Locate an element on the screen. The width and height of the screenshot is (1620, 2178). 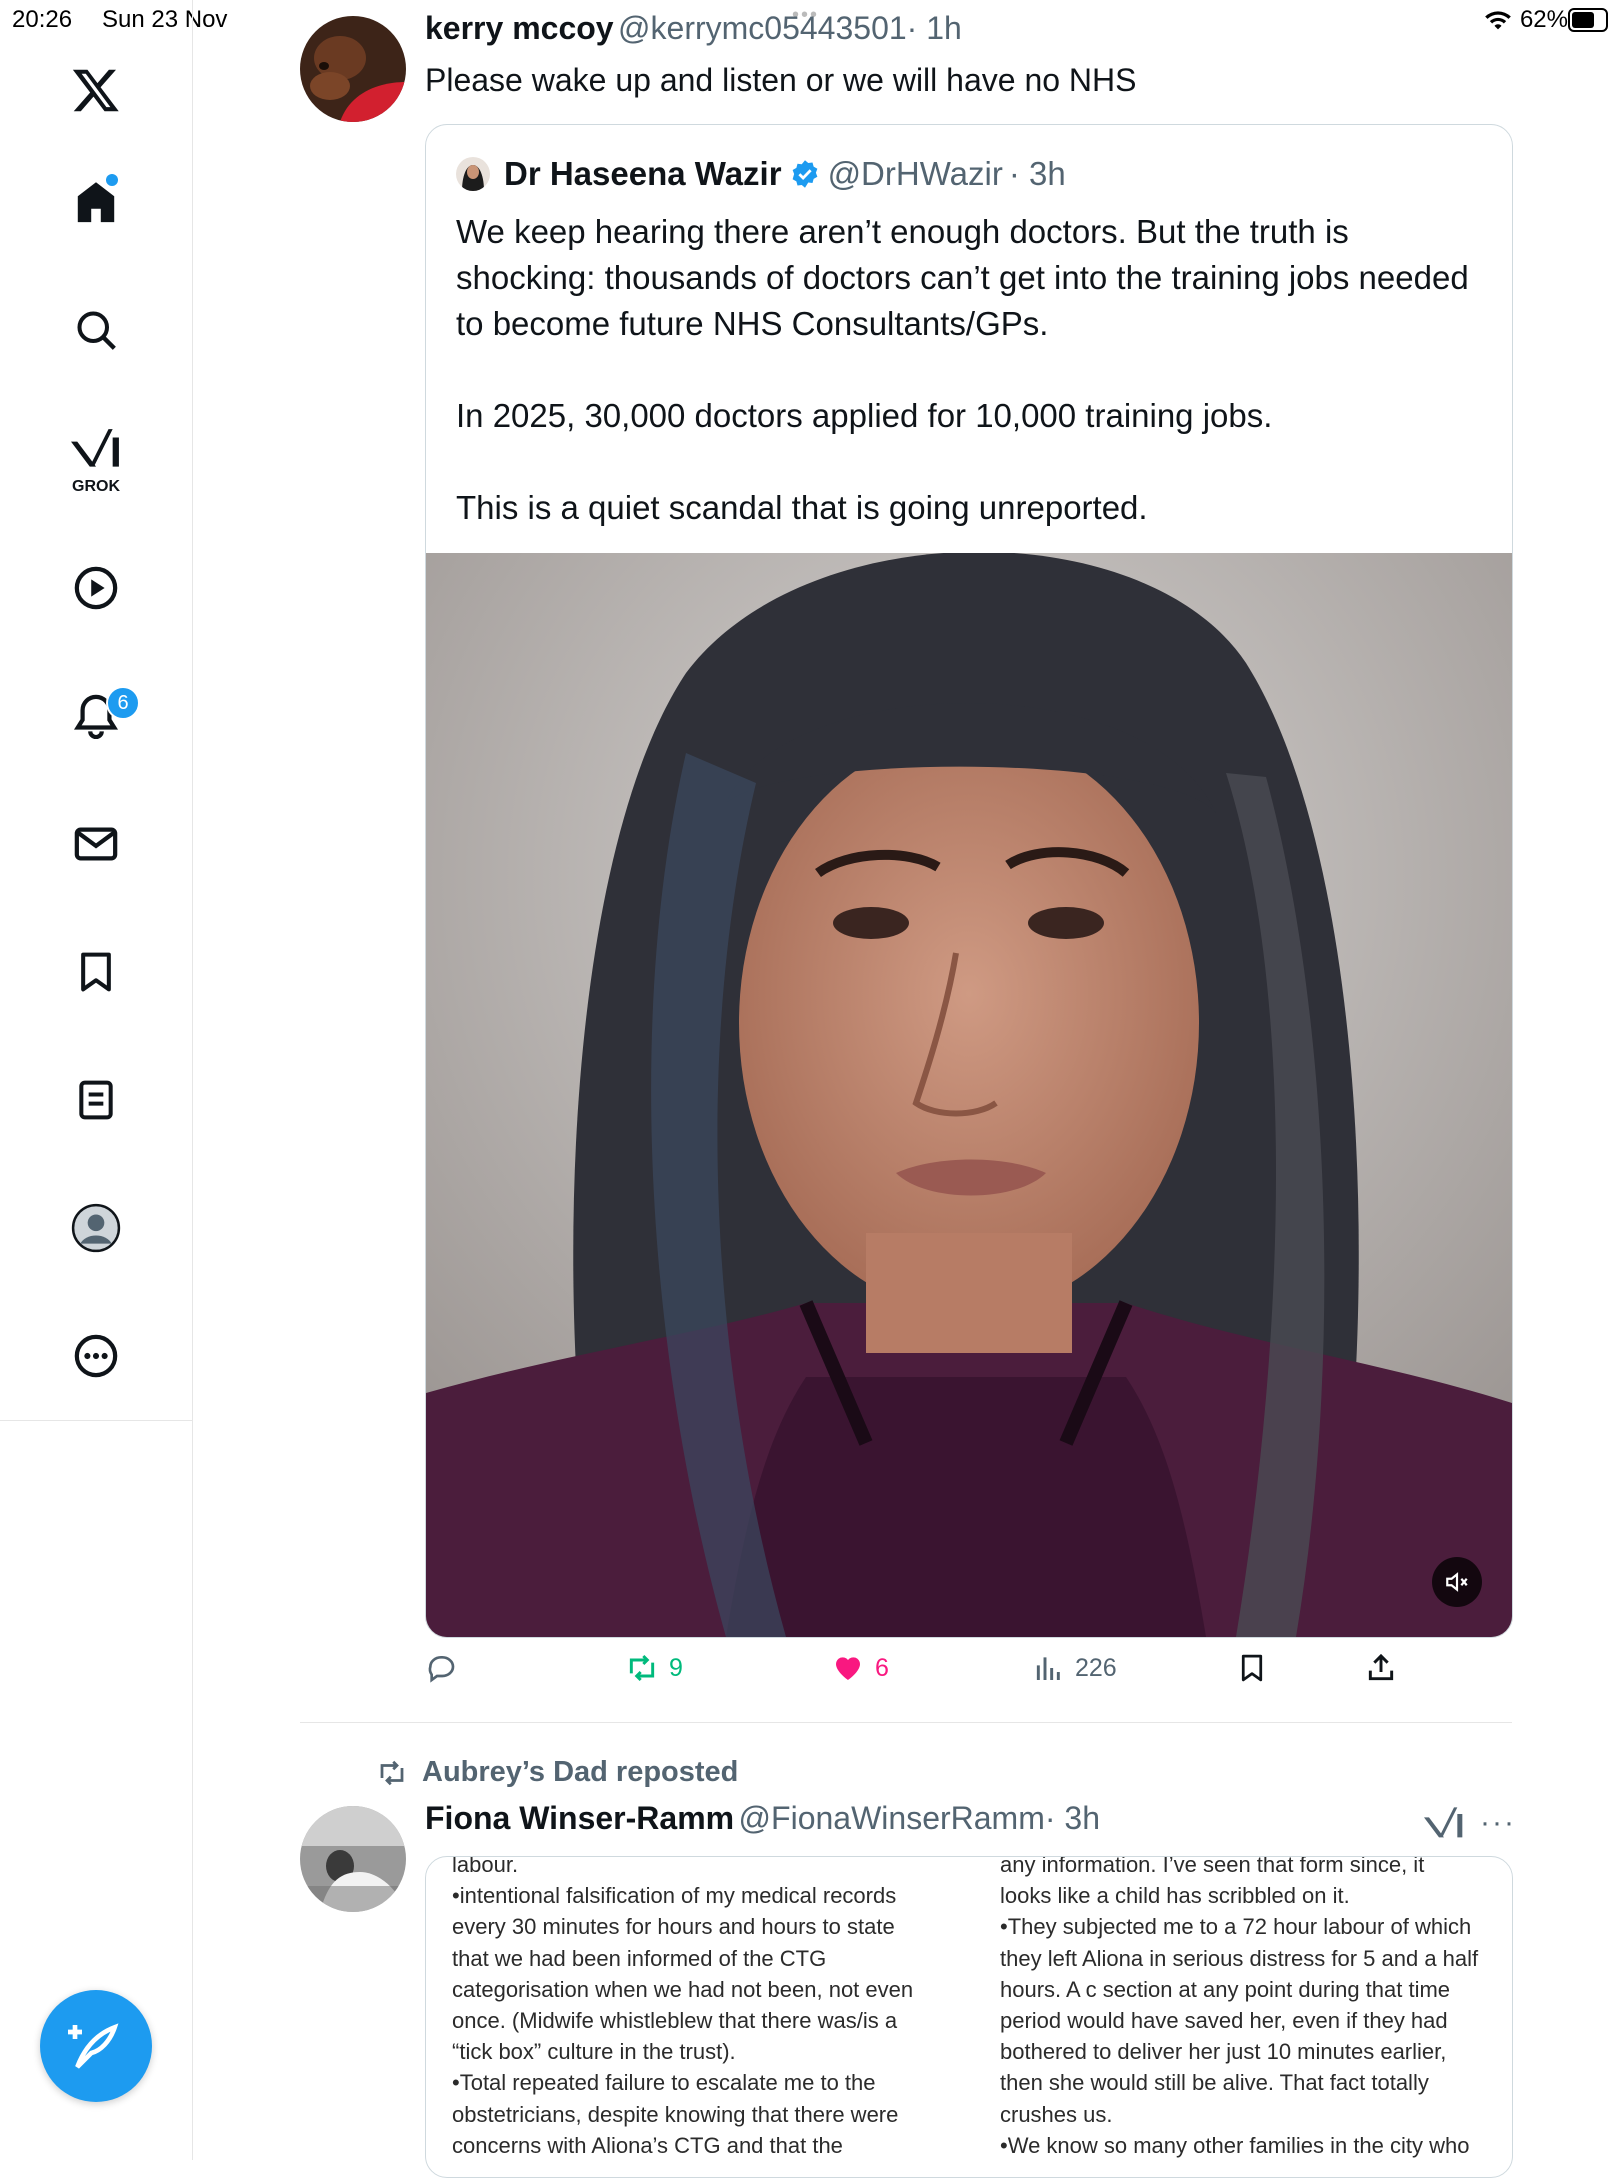
next-tweet-header: Fiona Winser-Ramm @FionaWinserRamm· 3h is located at coordinates (762, 1818).